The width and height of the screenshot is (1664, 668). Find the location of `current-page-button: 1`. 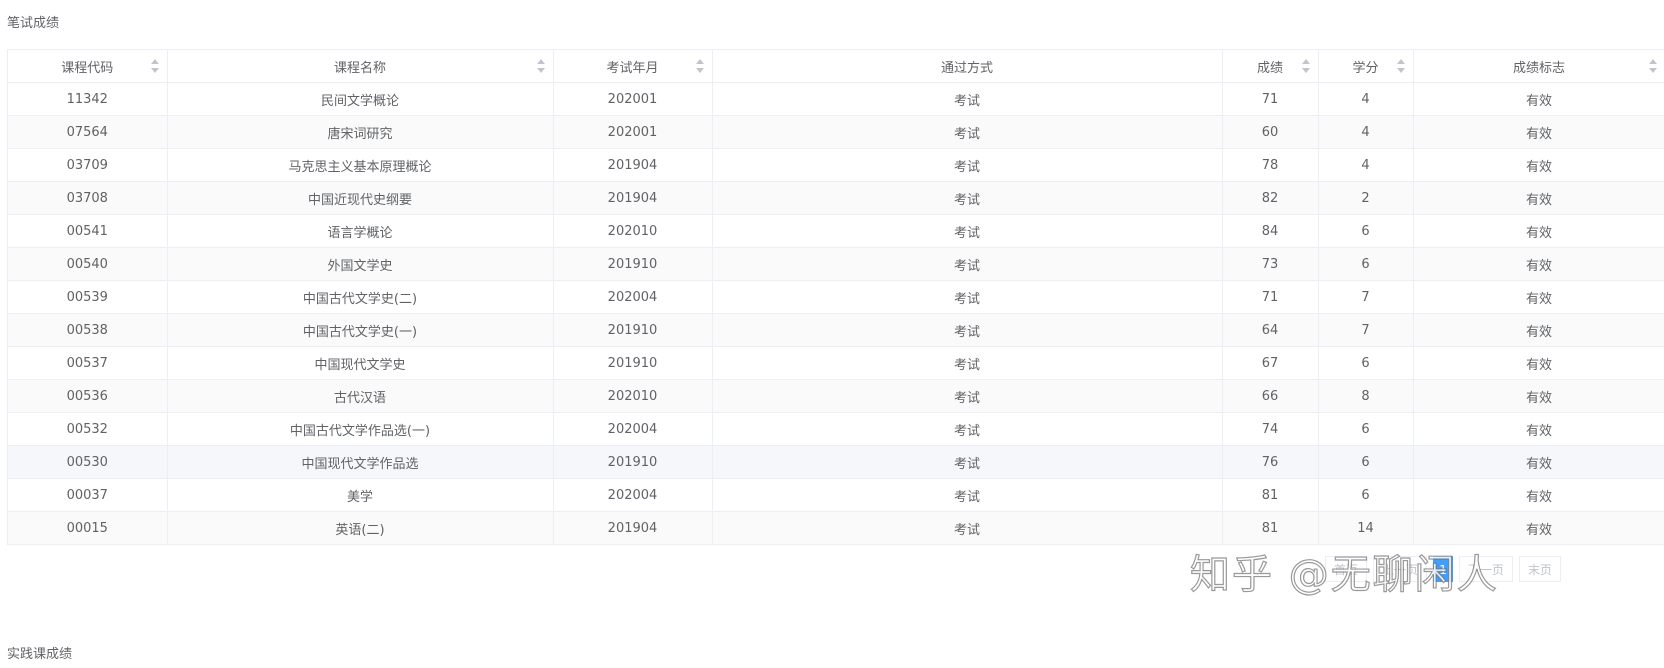

current-page-button: 1 is located at coordinates (1443, 569).